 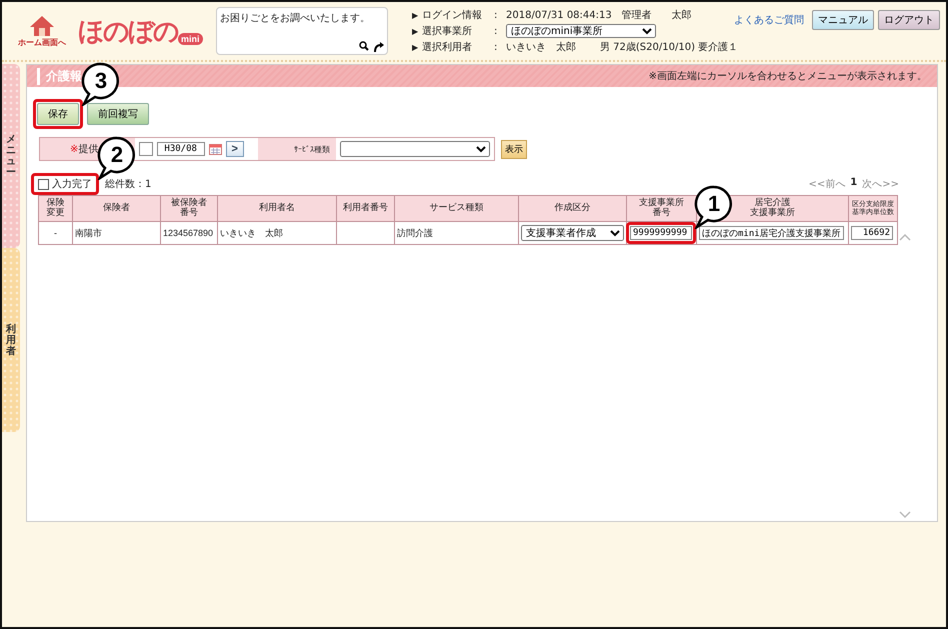 I want to click on next-link: 次へ>>, so click(x=880, y=184).